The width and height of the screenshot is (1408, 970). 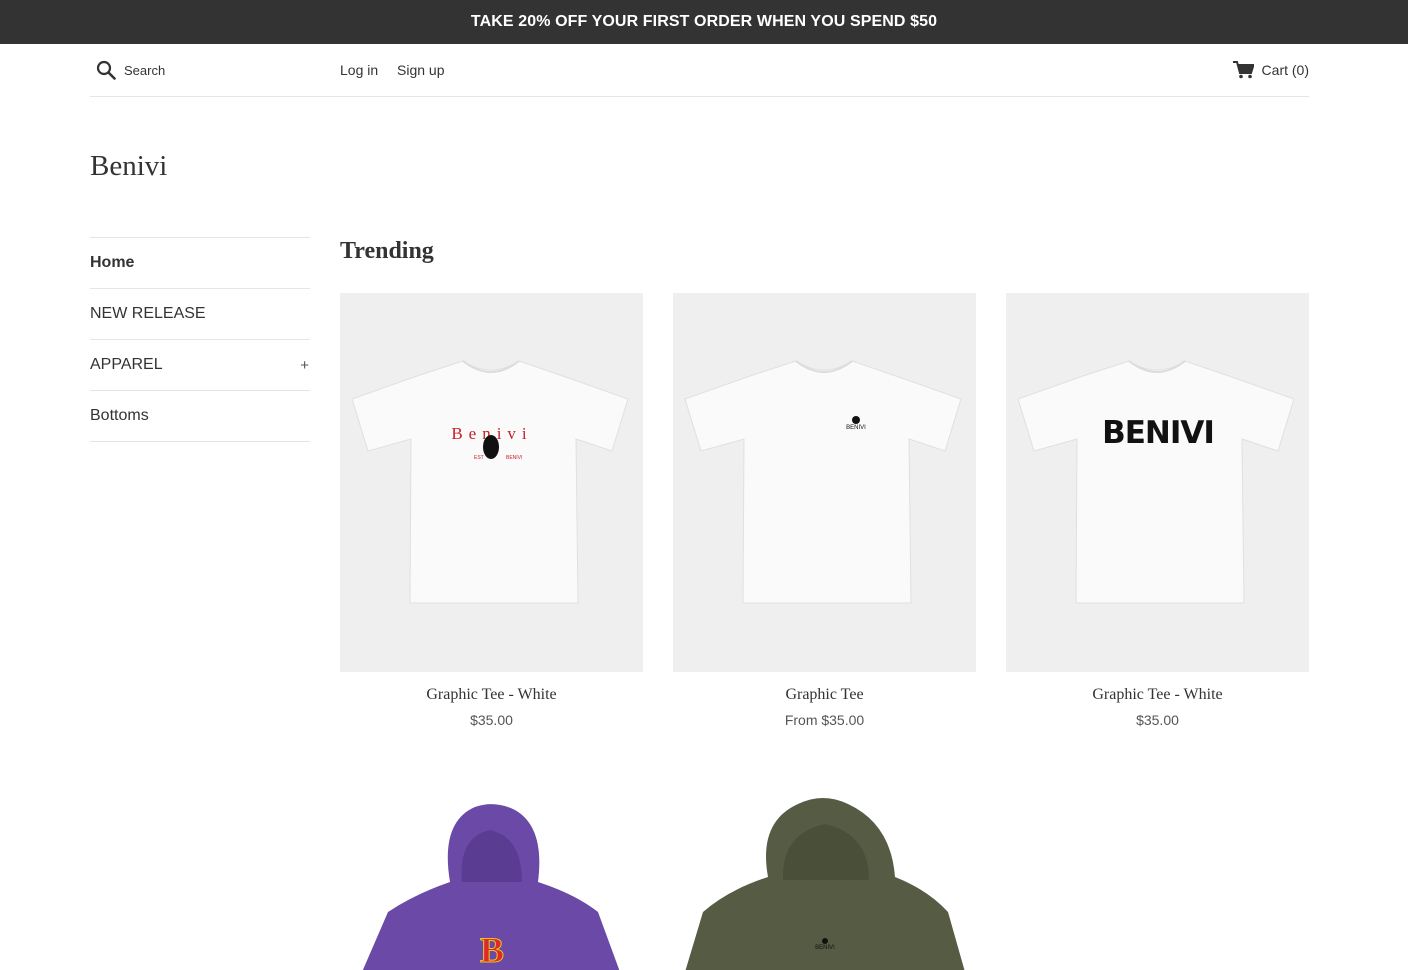 I want to click on sidebar-item-label: Bottoms, so click(x=119, y=415).